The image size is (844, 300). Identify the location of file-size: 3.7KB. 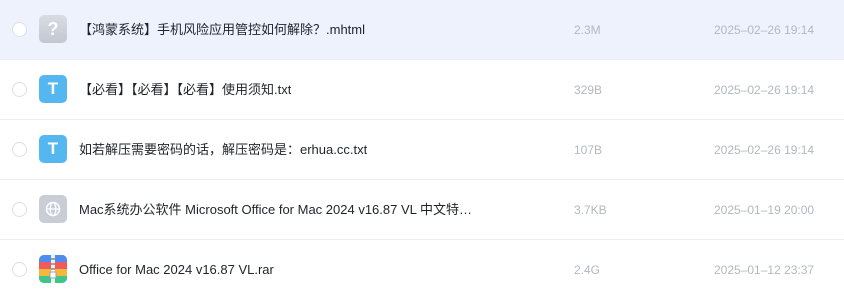
(590, 210).